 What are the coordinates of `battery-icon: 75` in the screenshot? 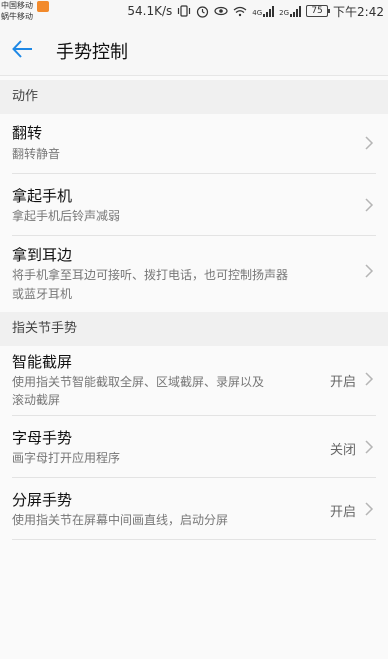 It's located at (318, 11).